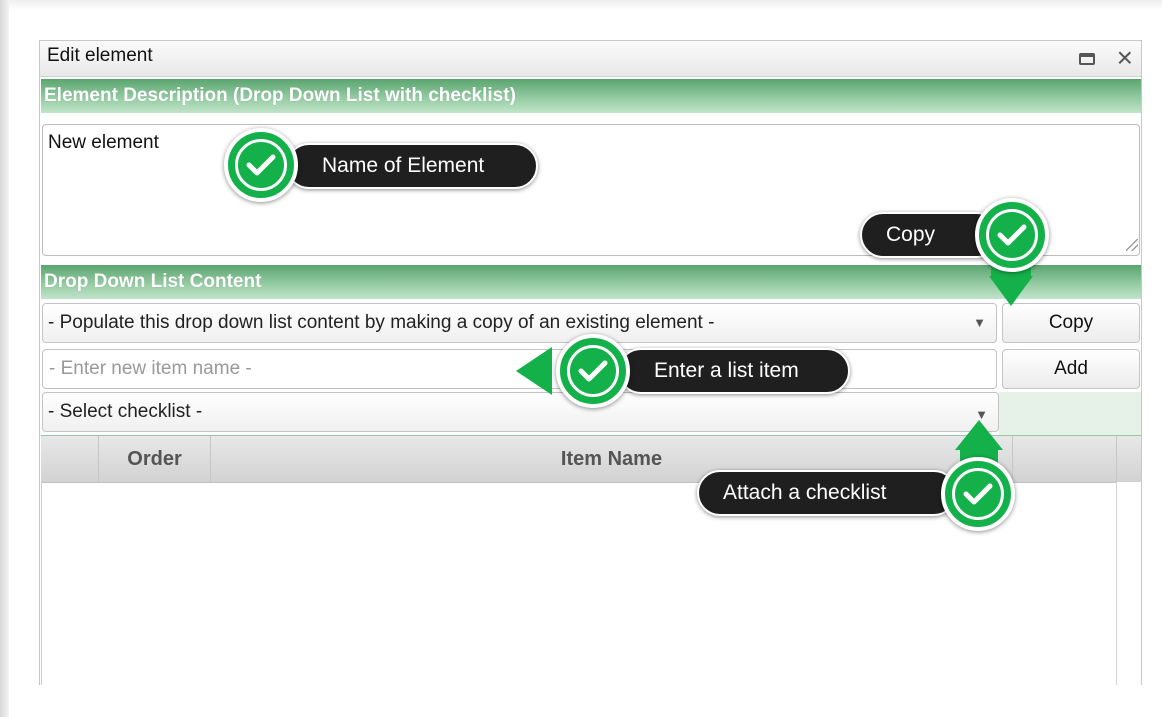  I want to click on page-top-shadow, so click(581, 5).